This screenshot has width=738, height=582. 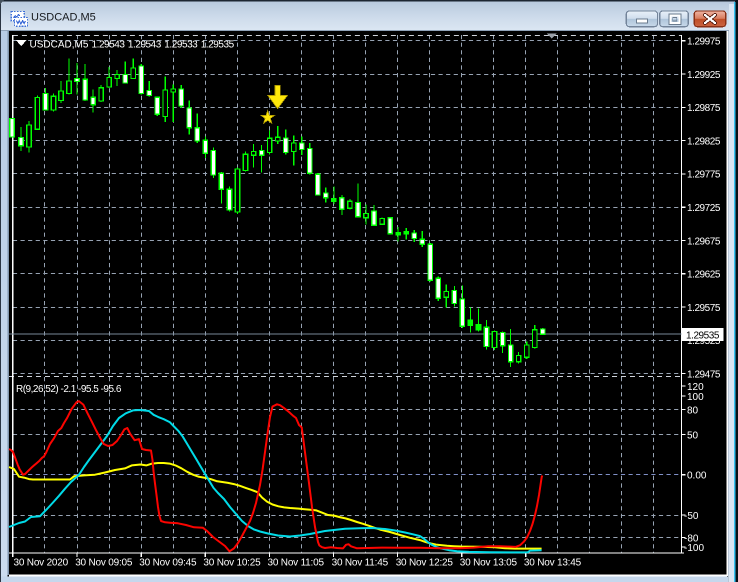 I want to click on svg-text: 30 Nov 13:05, so click(x=489, y=563).